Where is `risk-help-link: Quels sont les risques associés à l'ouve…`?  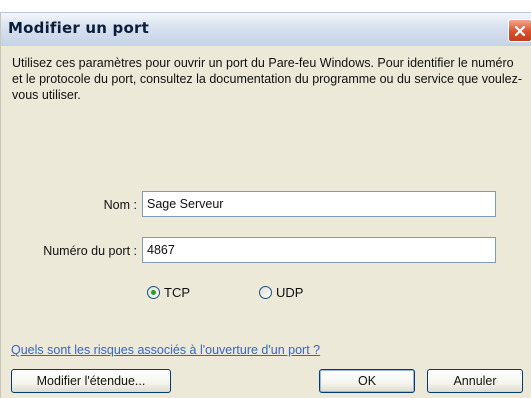 risk-help-link: Quels sont les risques associés à l'ouve… is located at coordinates (165, 350).